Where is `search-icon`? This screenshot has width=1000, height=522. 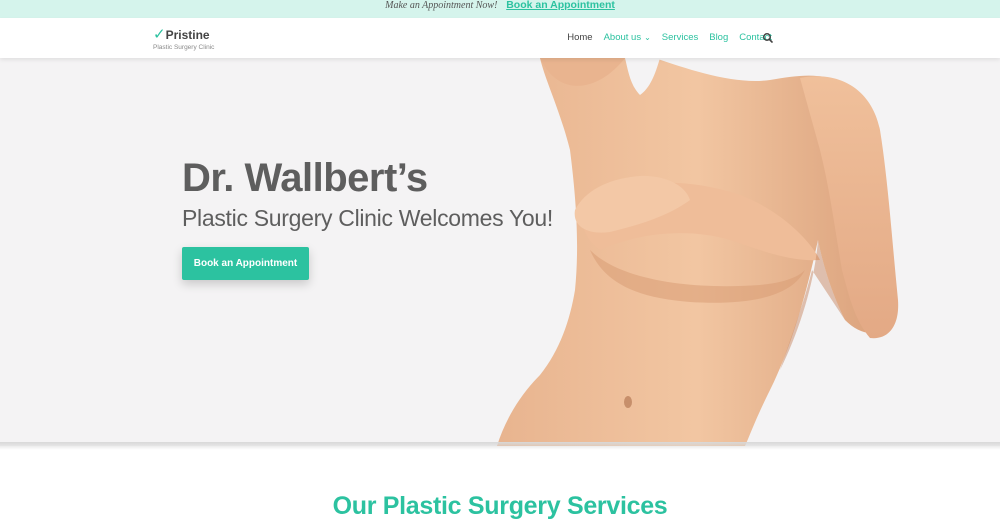 search-icon is located at coordinates (768, 38).